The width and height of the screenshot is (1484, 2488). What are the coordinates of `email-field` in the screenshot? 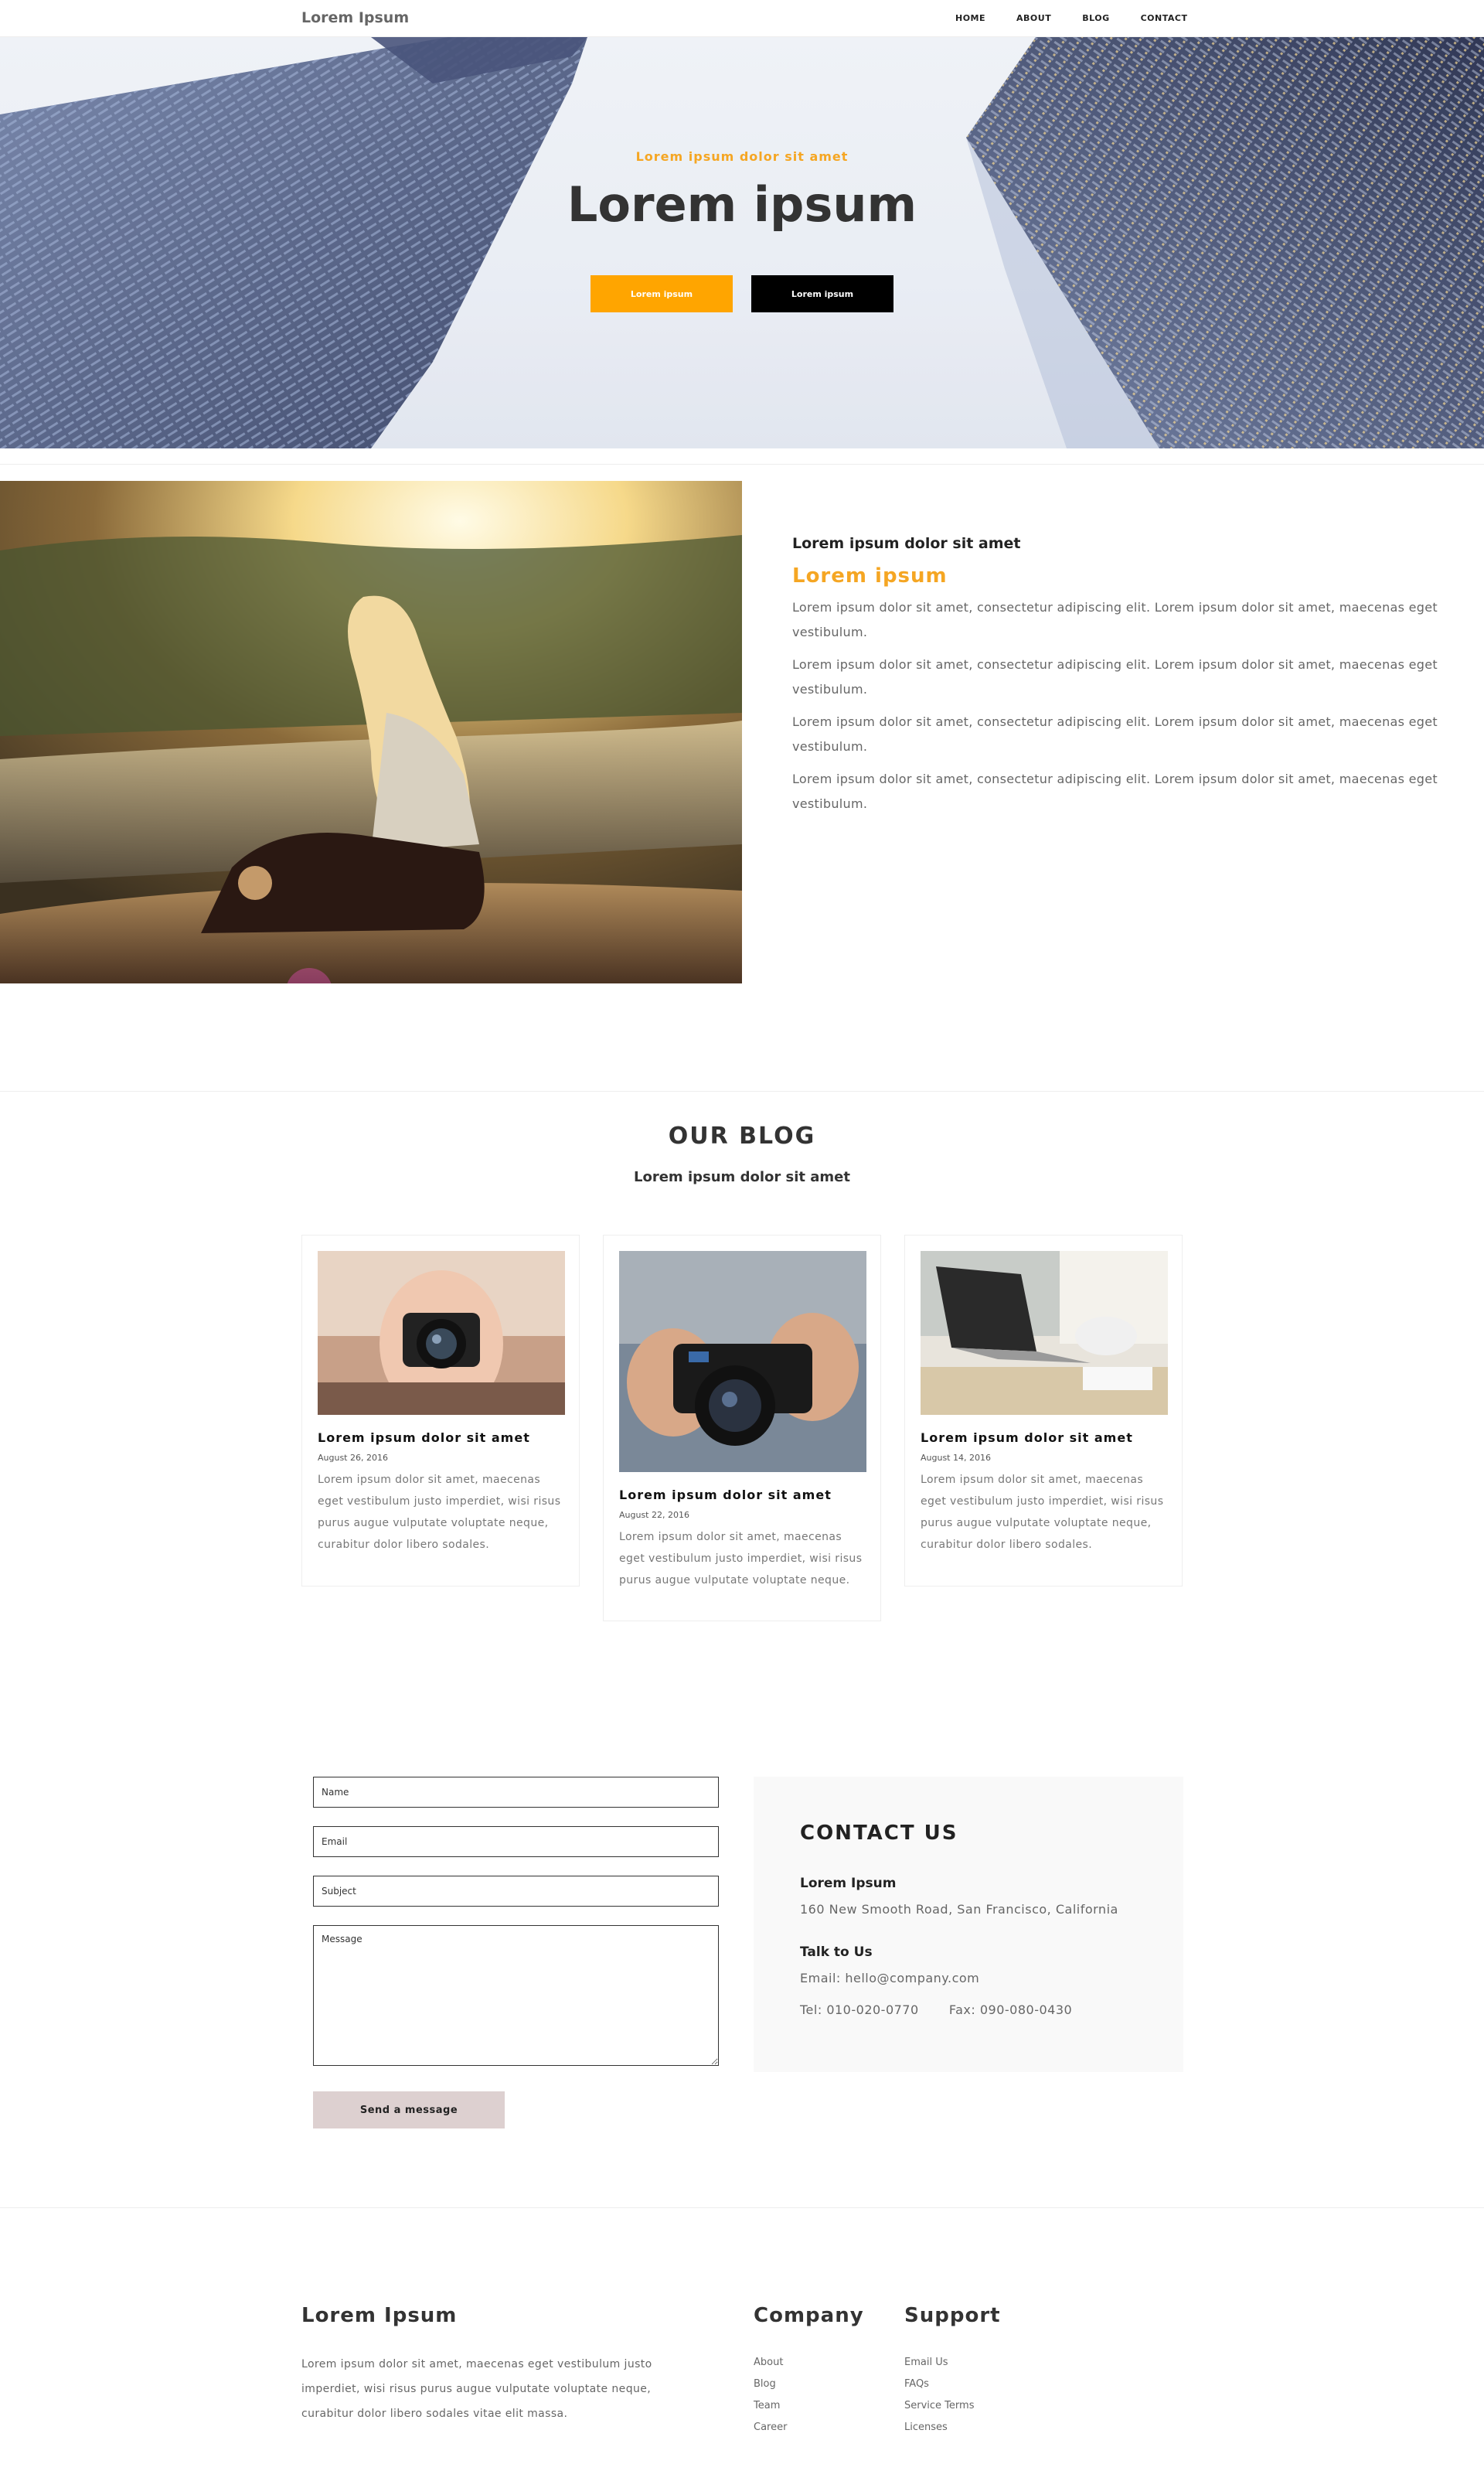 It's located at (516, 1841).